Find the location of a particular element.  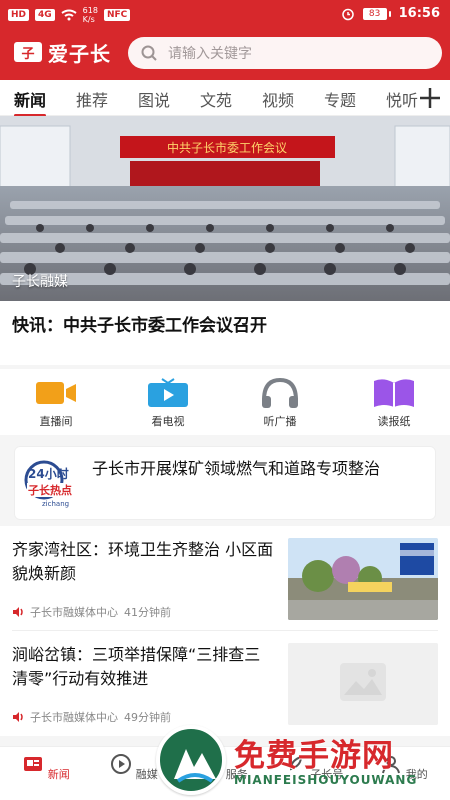

quick-tv-label: 看电视 is located at coordinates (168, 421).